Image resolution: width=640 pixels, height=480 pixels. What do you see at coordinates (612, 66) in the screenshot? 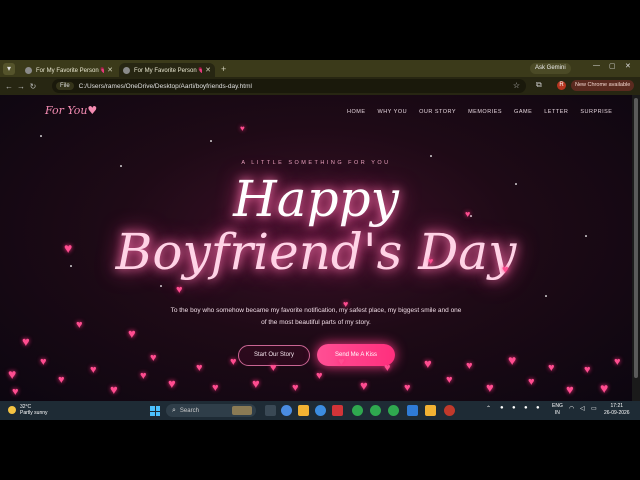
I see `maximize-icon: ▢` at bounding box center [612, 66].